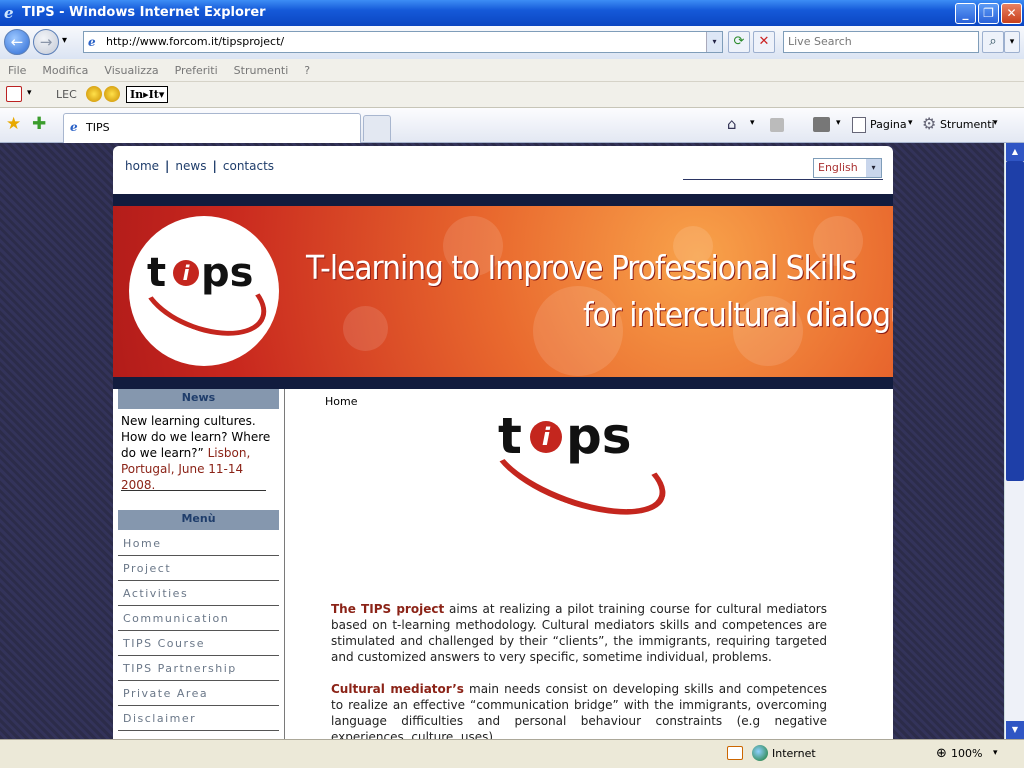 Image resolution: width=1024 pixels, height=768 pixels. Describe the element at coordinates (248, 166) in the screenshot. I see `nav-contacts-link: contacts` at that location.